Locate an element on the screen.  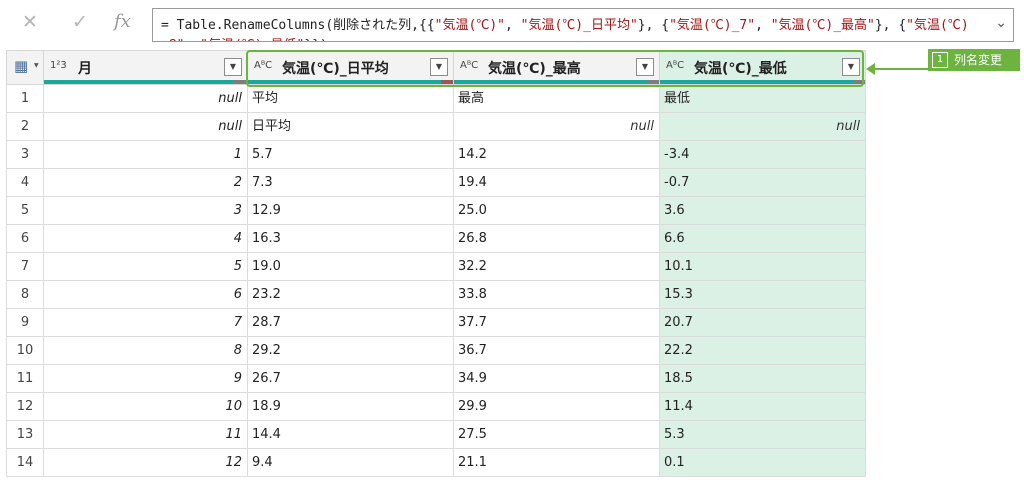
cell-month: 12 is located at coordinates (146, 462).